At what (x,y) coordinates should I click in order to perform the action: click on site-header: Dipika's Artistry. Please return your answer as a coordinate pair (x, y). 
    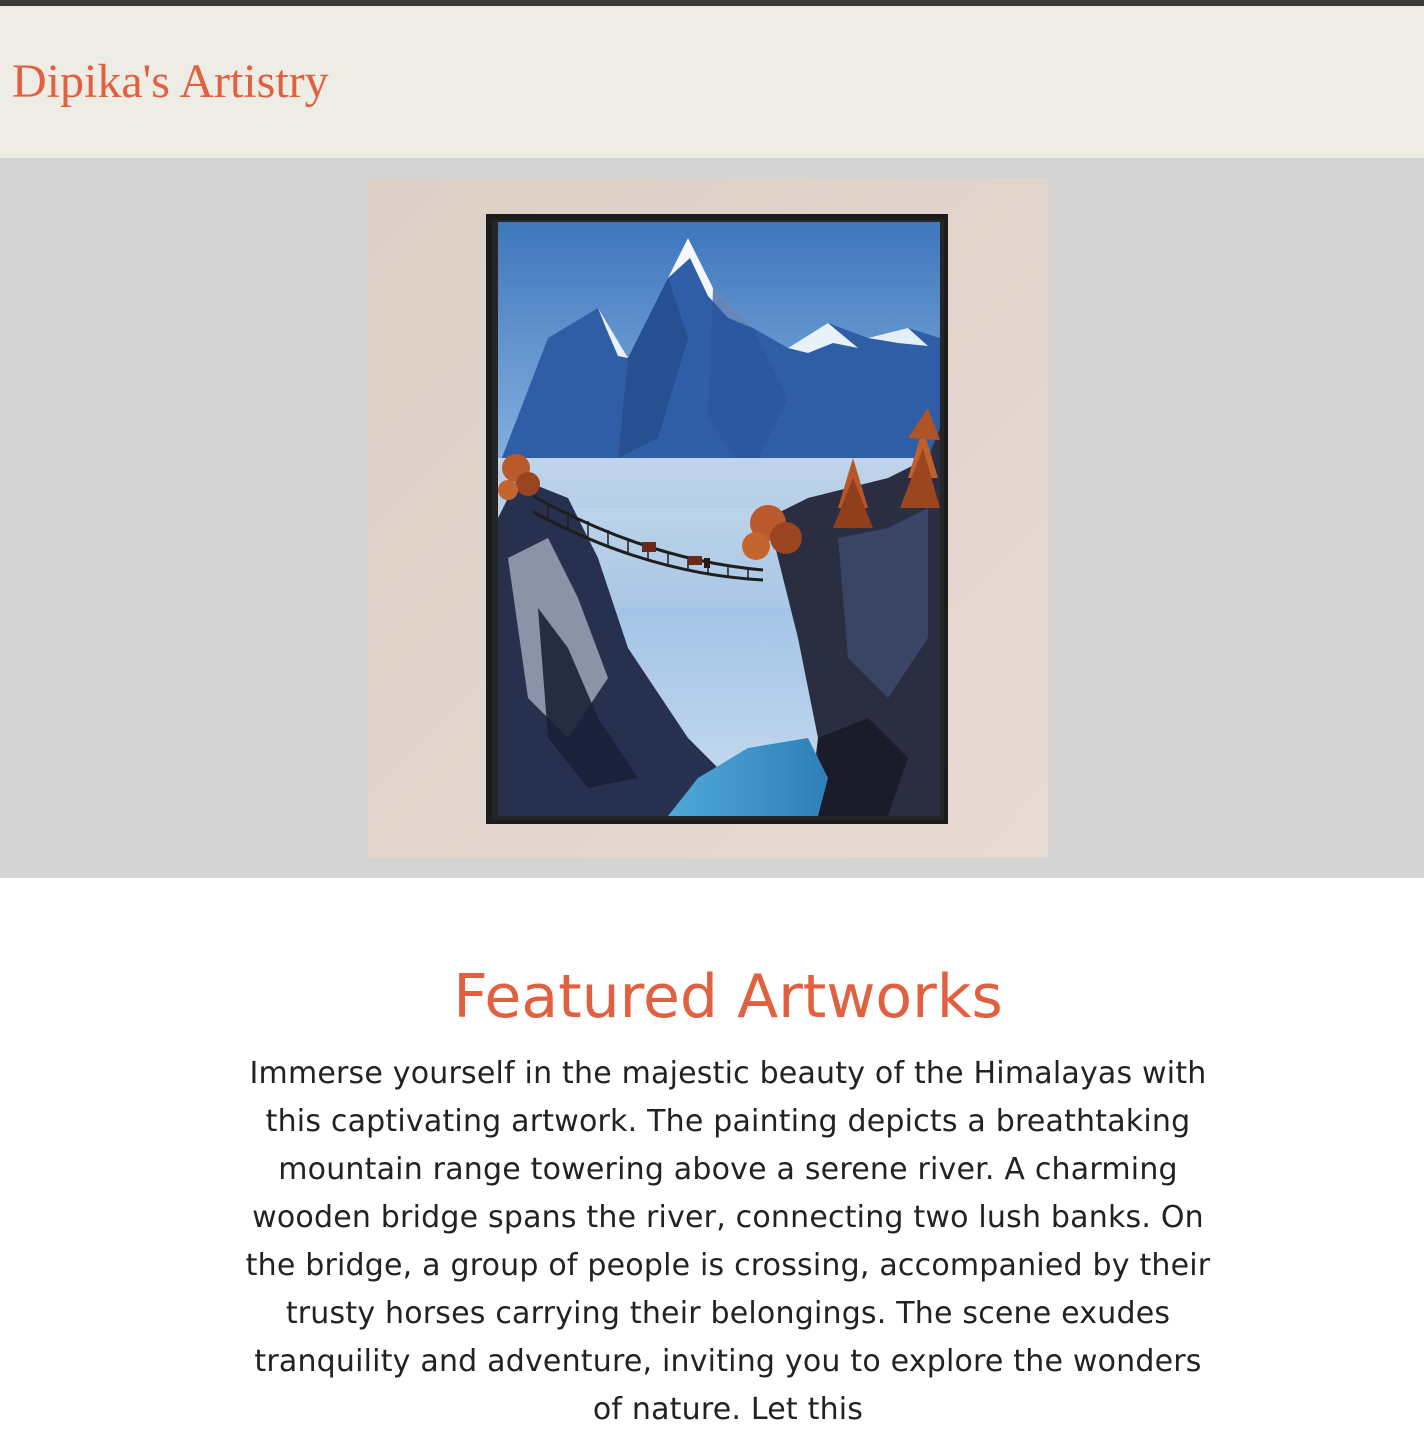
    Looking at the image, I should click on (712, 82).